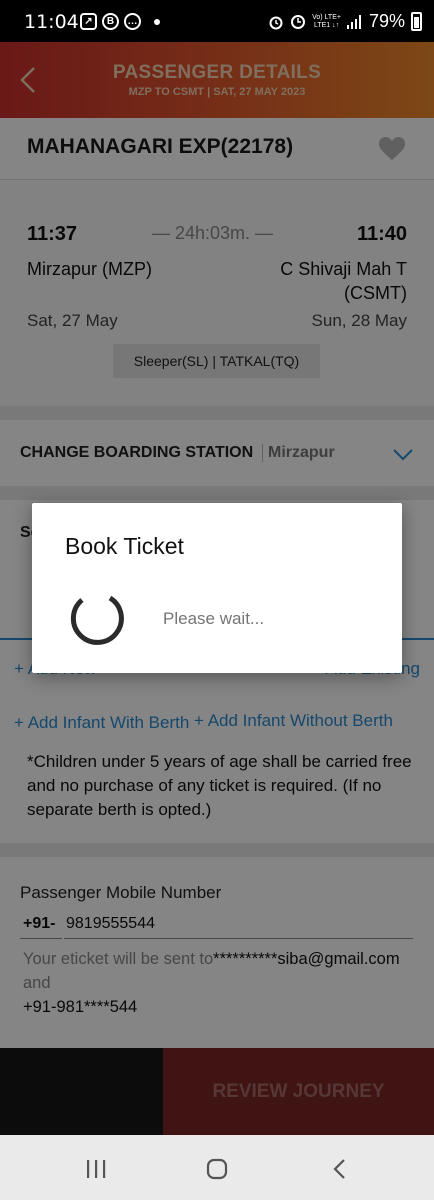 The height and width of the screenshot is (1200, 434). I want to click on home-icon, so click(217, 1169).